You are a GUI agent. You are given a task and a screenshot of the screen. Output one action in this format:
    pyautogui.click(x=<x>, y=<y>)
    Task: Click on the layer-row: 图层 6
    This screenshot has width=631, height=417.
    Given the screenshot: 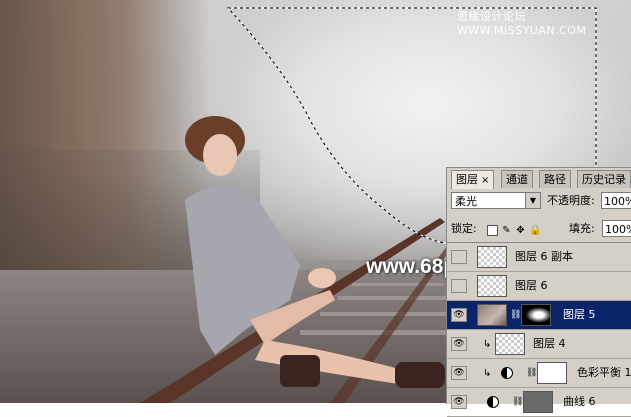 What is the action you would take?
    pyautogui.click(x=539, y=286)
    